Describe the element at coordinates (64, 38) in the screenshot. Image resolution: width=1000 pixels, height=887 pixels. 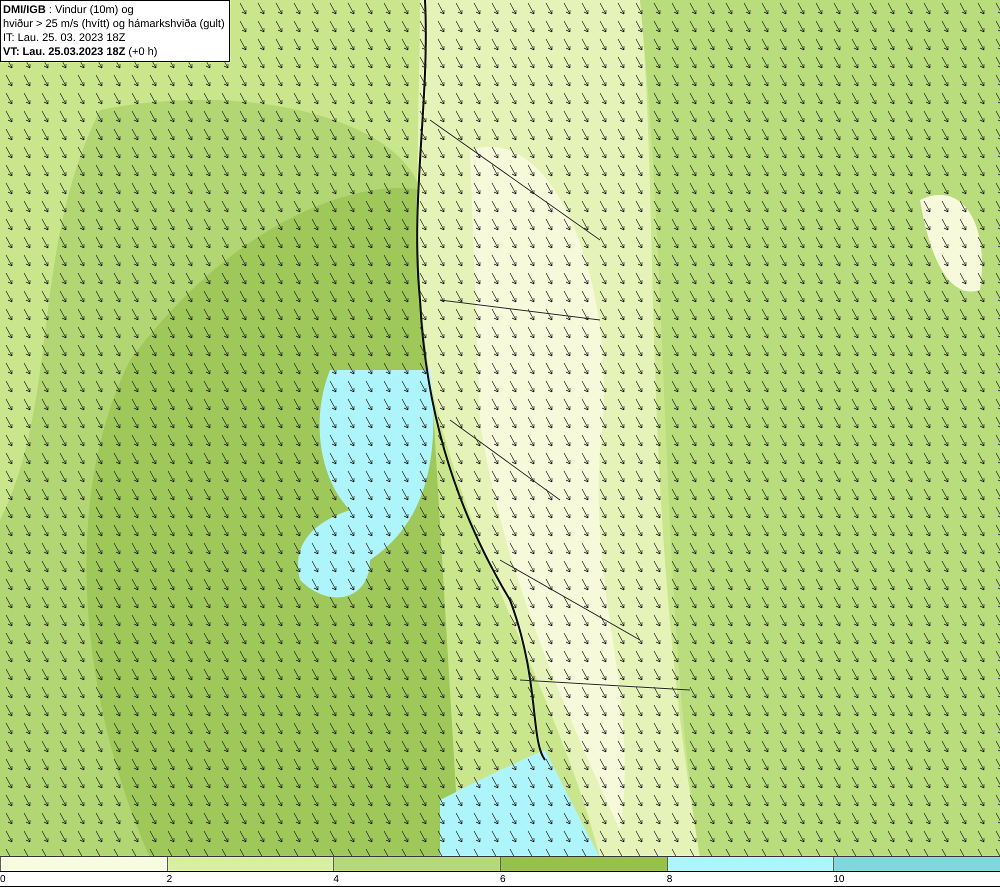
I see `info-line: IT: Lau. 25. 03. 2023 18Z` at that location.